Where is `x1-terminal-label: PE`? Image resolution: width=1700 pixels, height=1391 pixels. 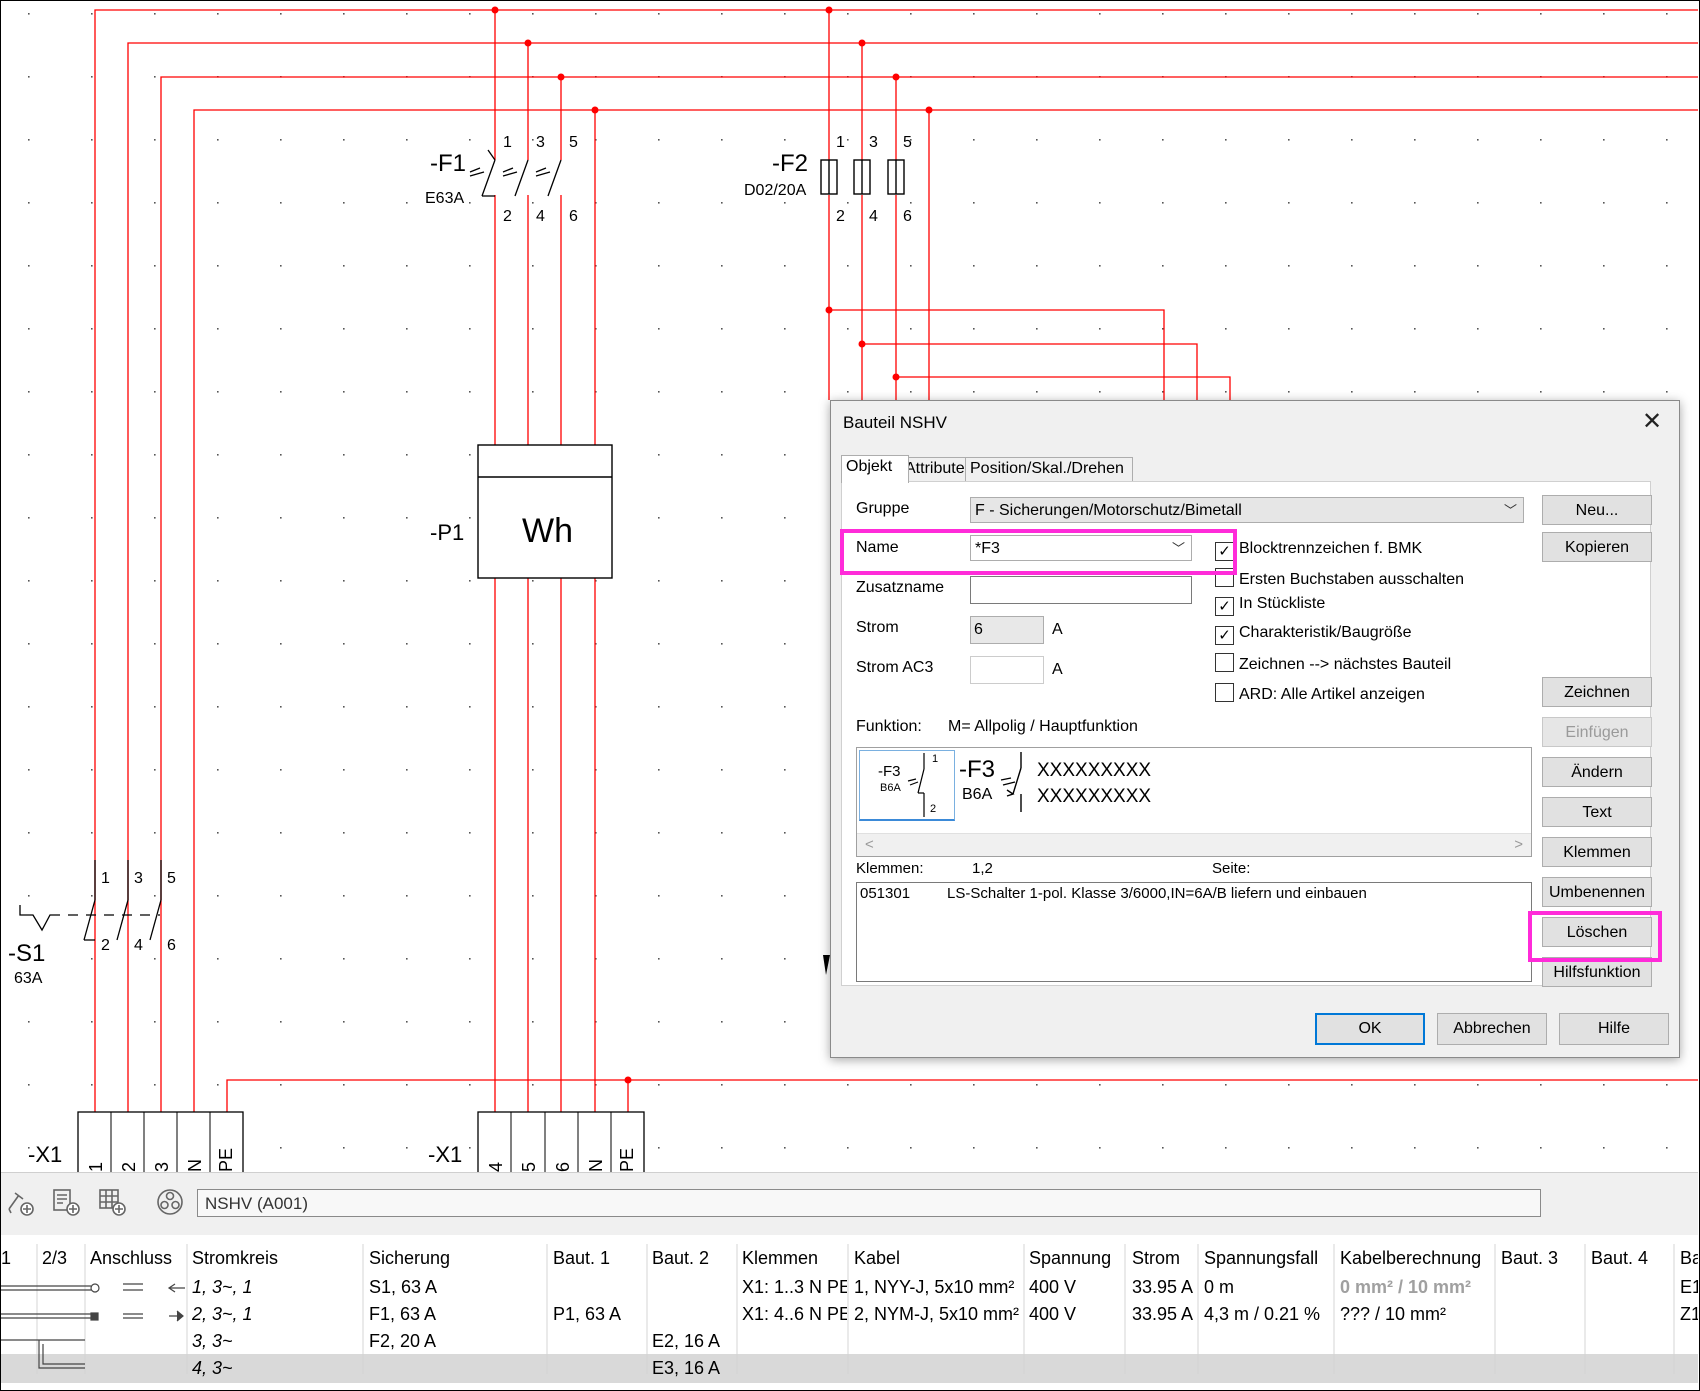 x1-terminal-label: PE is located at coordinates (627, 1159).